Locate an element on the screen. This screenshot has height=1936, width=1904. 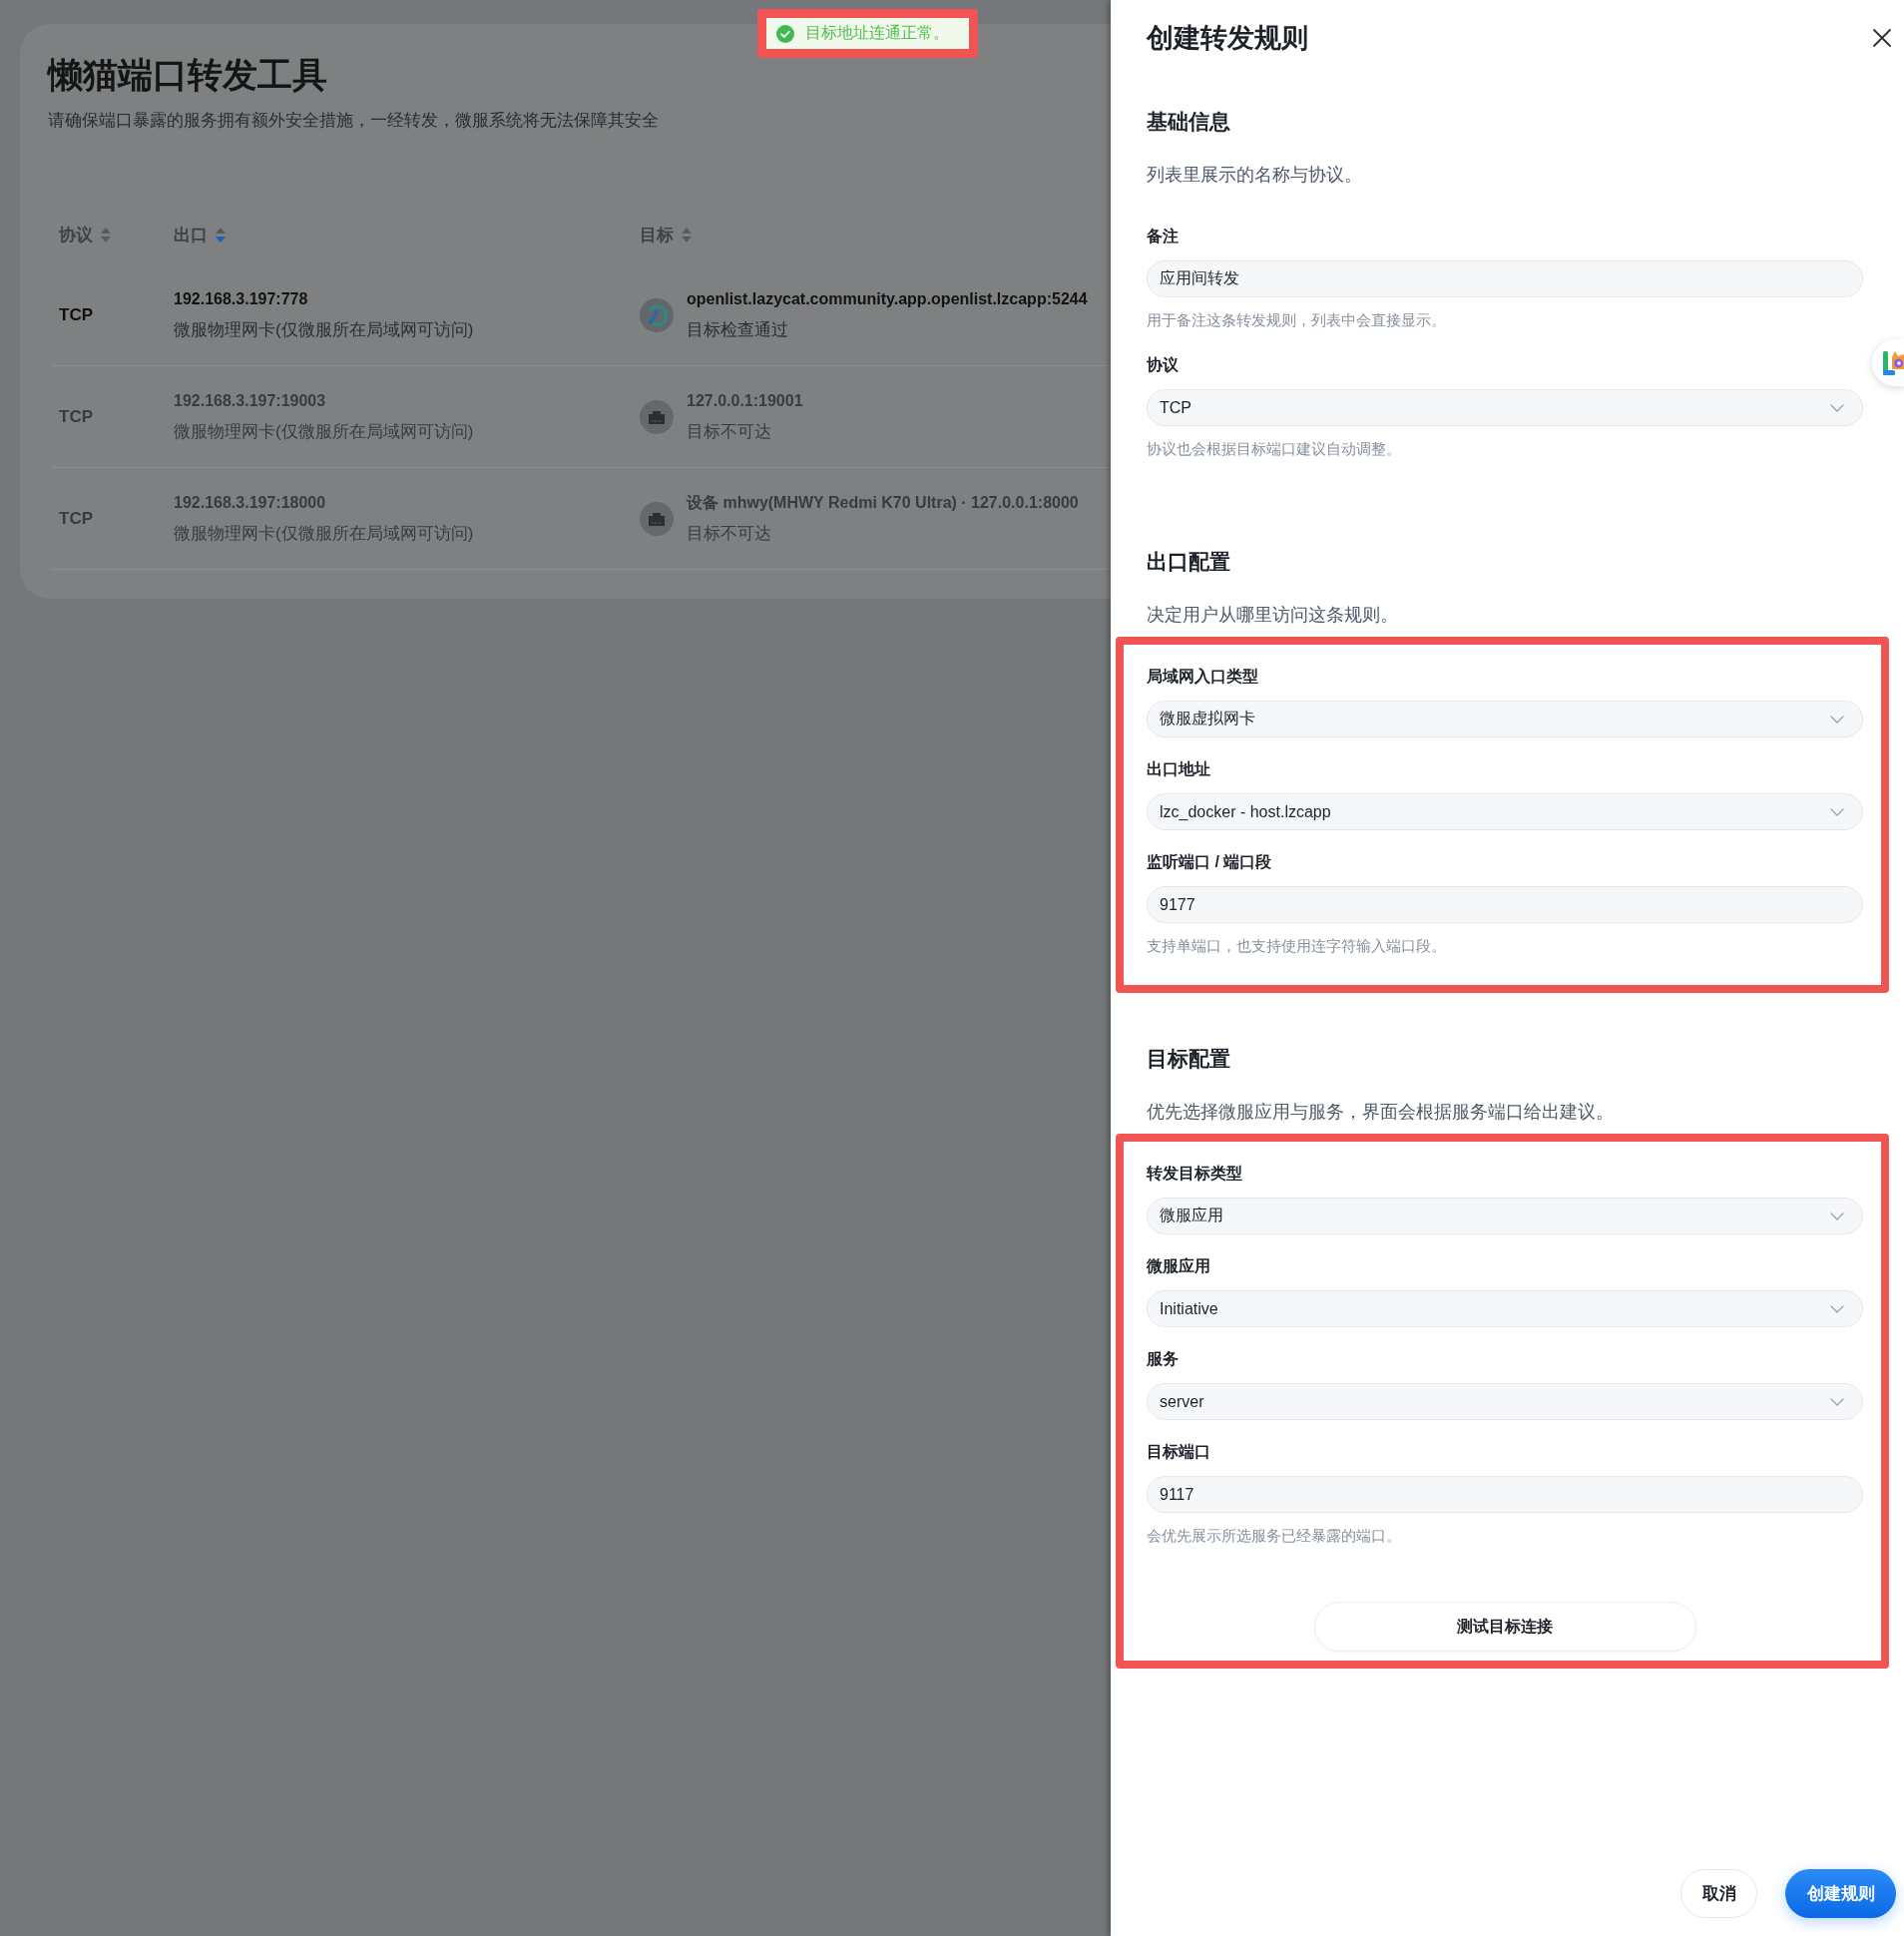
field-label: 局域网入口类型 is located at coordinates (1203, 677).